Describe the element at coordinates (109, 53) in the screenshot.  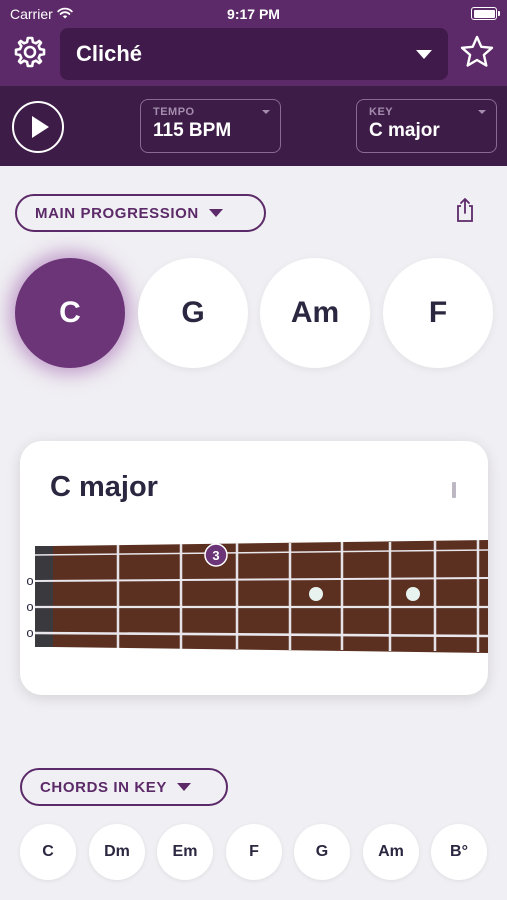
I see `song-title: Cliché` at that location.